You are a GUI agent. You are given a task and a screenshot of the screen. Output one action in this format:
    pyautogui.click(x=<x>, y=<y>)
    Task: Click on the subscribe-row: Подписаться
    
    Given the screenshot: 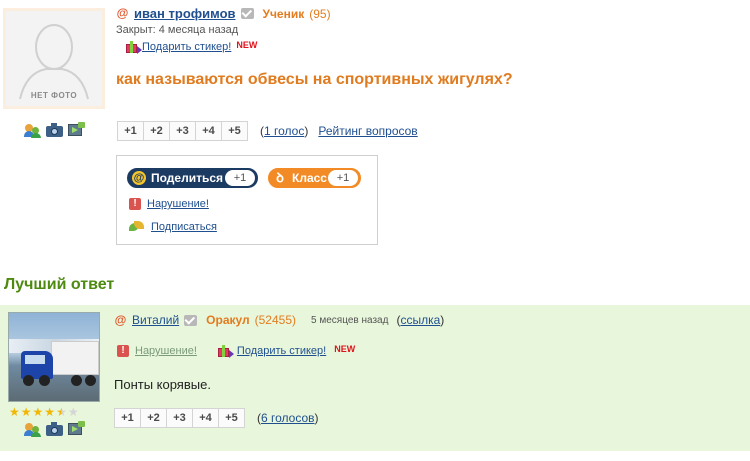 What is the action you would take?
    pyautogui.click(x=173, y=227)
    